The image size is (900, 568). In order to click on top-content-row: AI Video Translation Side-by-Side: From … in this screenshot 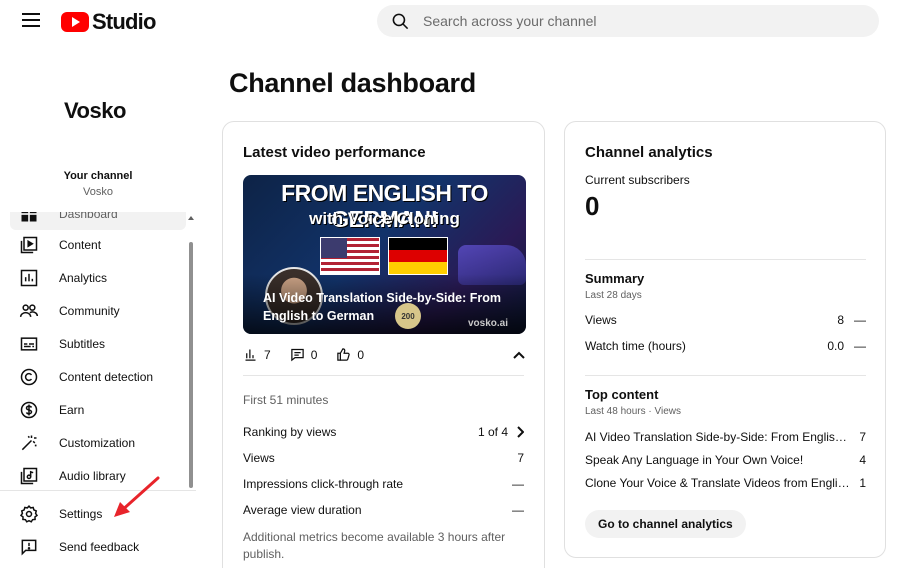, I will do `click(725, 437)`.